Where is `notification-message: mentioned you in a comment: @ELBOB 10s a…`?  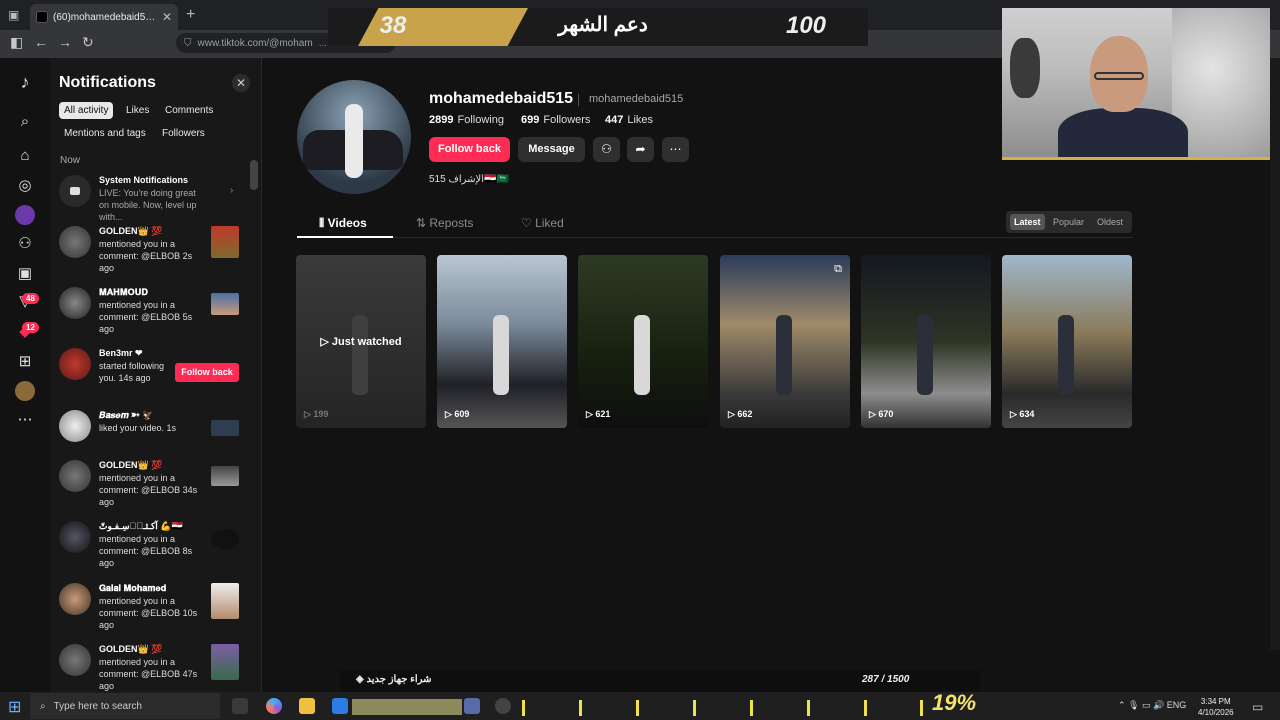 notification-message: mentioned you in a comment: @ELBOB 10s a… is located at coordinates (148, 613).